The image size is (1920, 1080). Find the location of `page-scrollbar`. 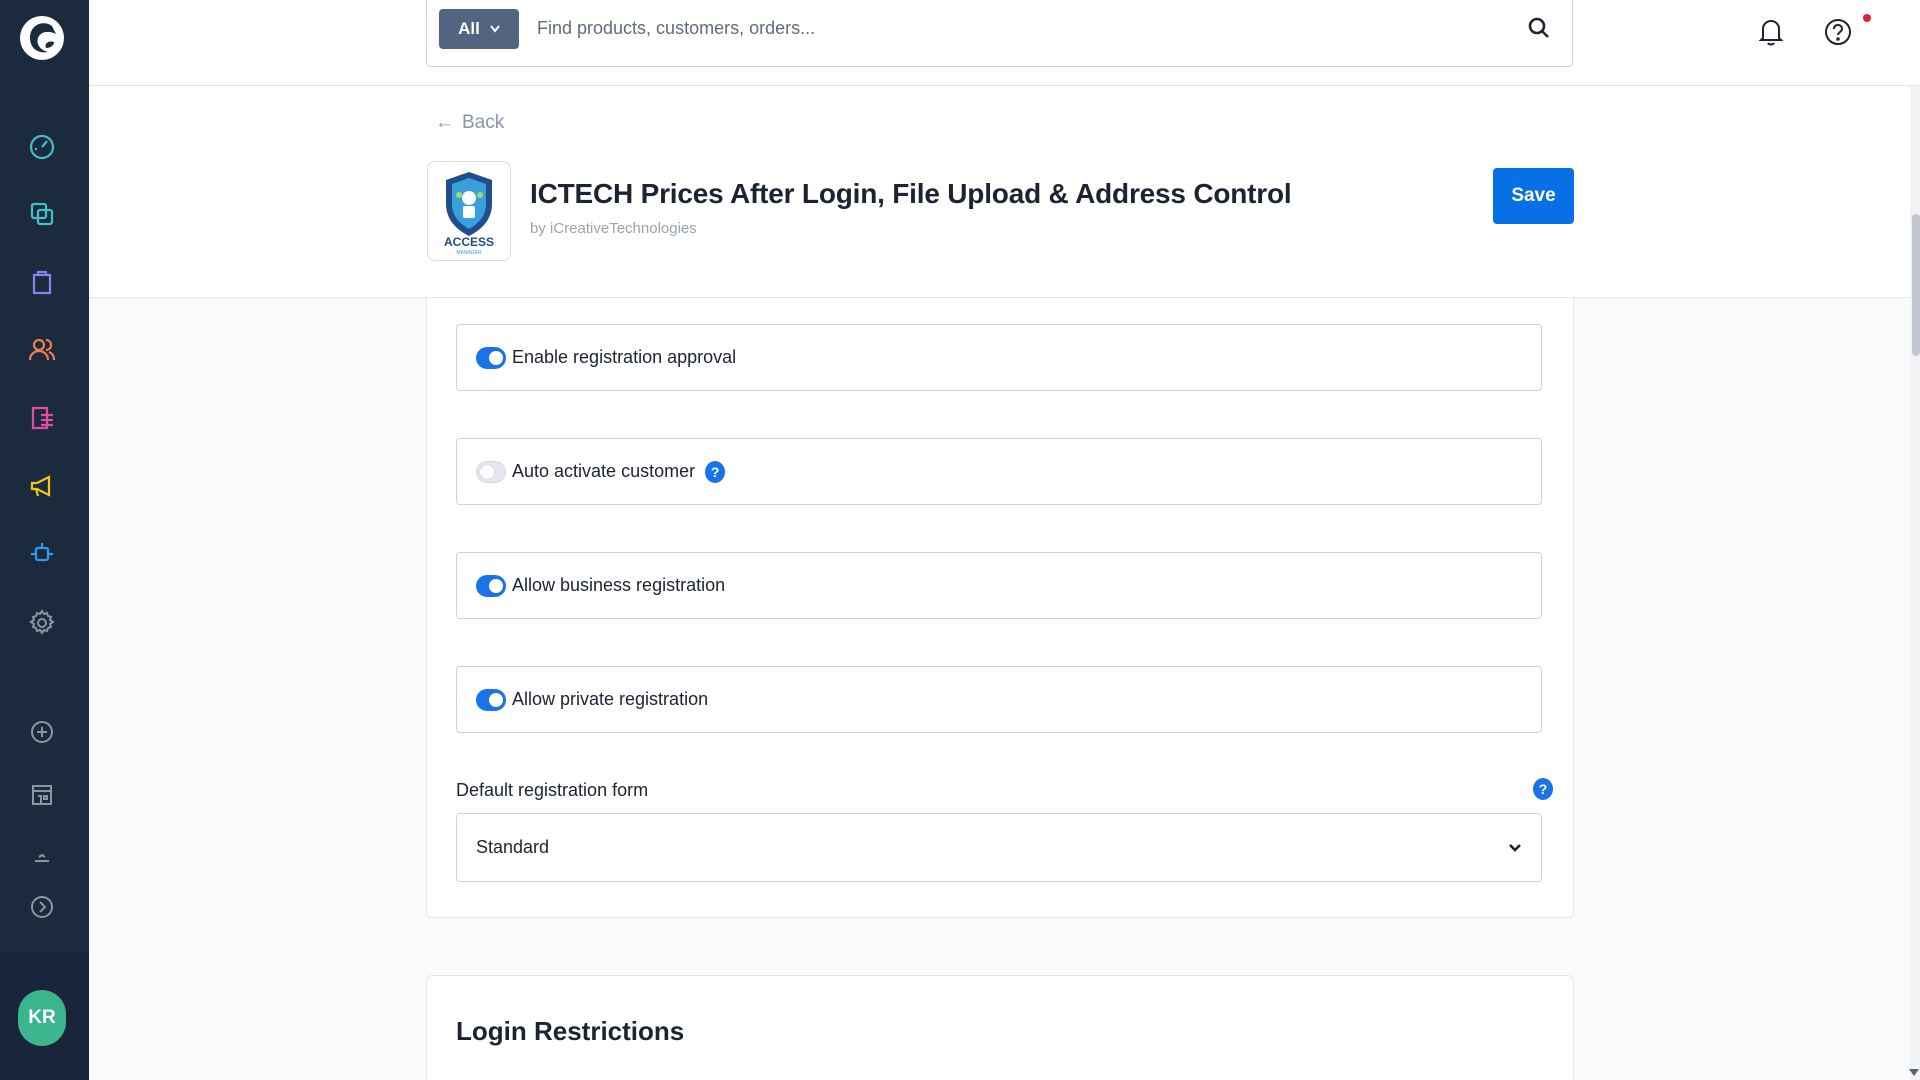

page-scrollbar is located at coordinates (1914, 583).